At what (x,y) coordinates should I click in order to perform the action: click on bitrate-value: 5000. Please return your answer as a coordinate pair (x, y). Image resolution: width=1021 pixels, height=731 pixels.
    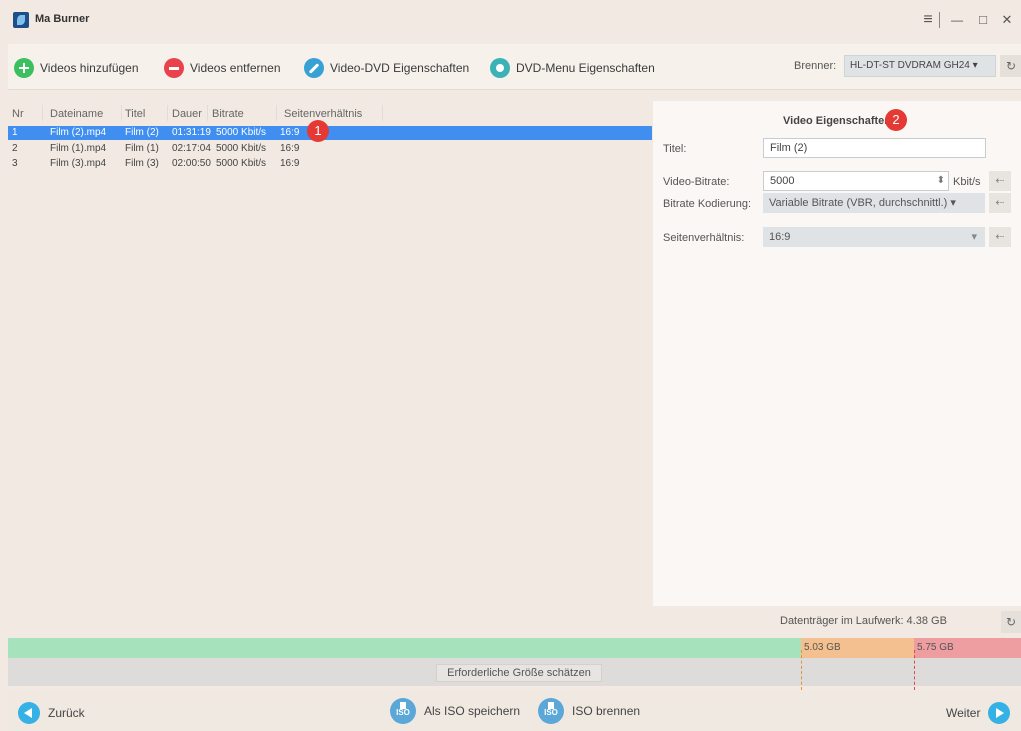
    Looking at the image, I should click on (782, 181).